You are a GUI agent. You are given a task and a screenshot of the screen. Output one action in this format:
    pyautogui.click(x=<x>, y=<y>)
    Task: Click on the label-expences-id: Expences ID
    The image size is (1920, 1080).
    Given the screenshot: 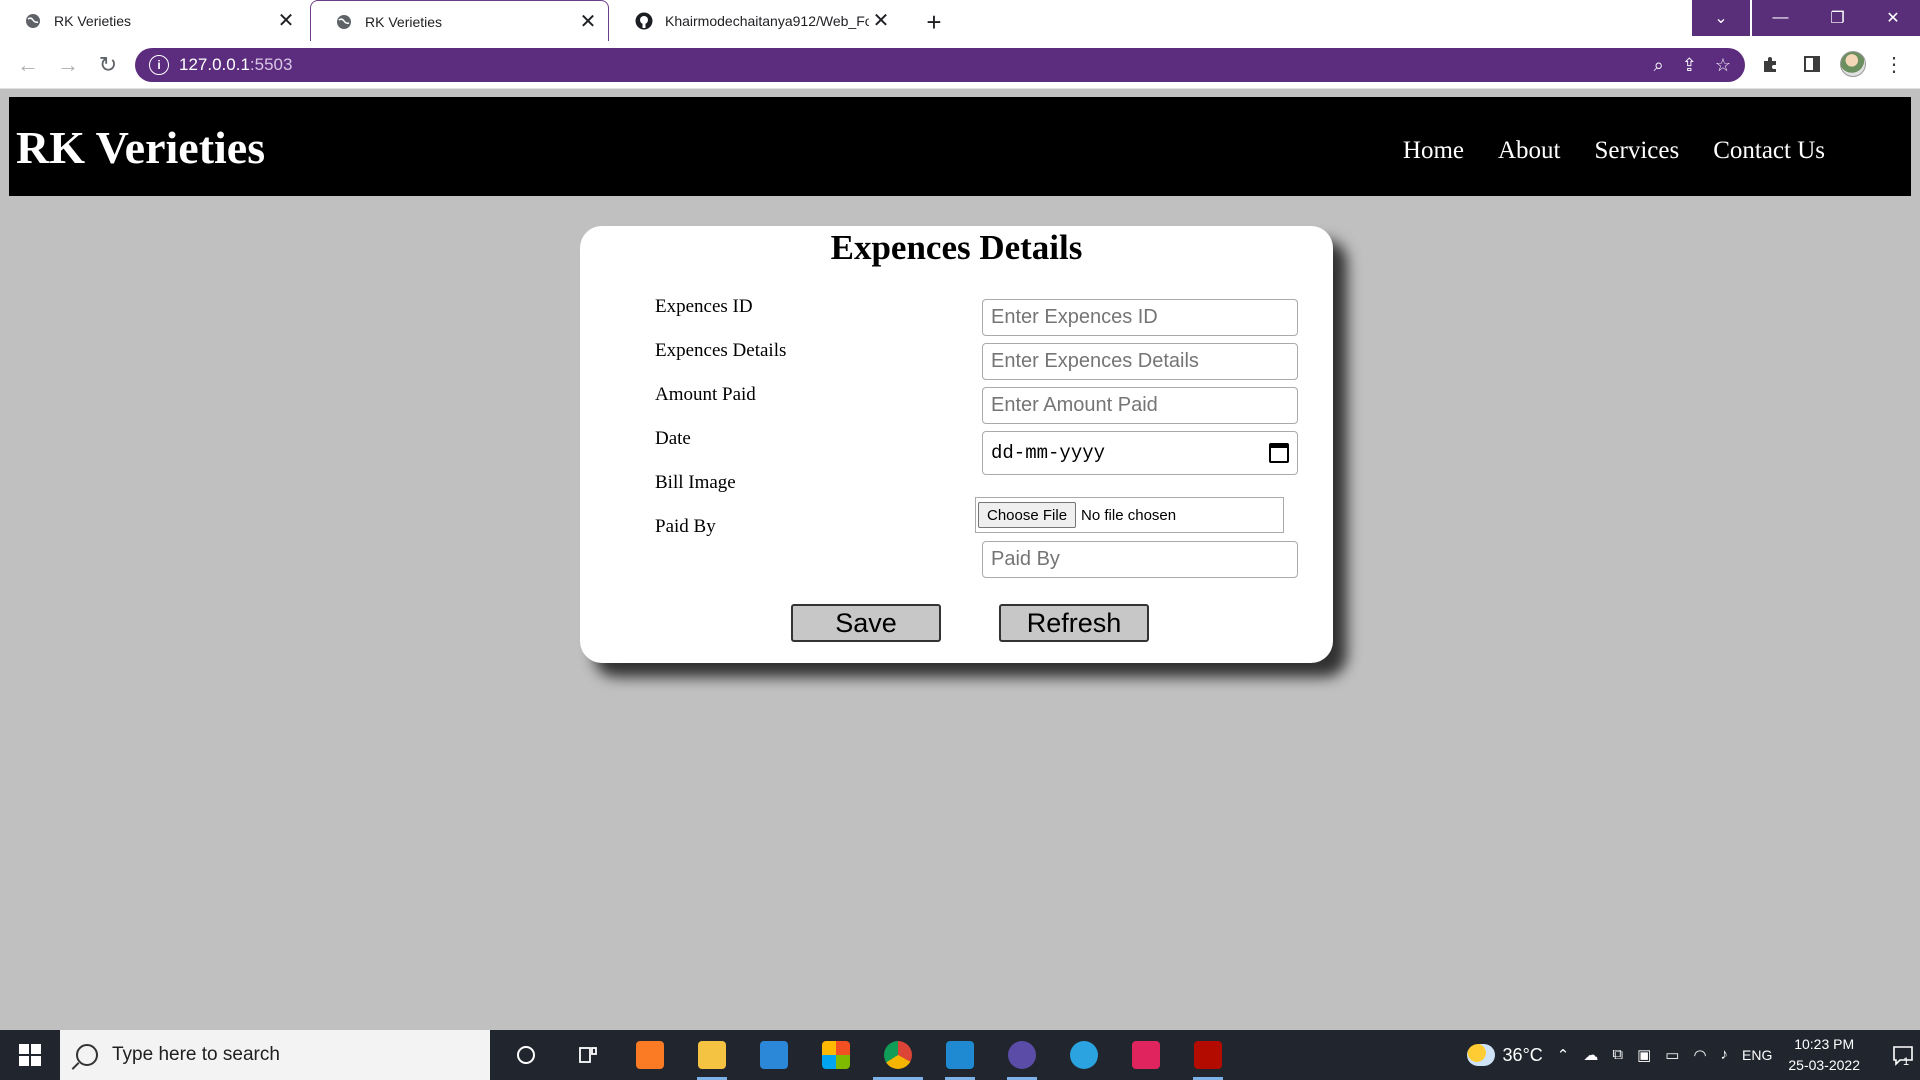 What is the action you would take?
    pyautogui.click(x=704, y=306)
    